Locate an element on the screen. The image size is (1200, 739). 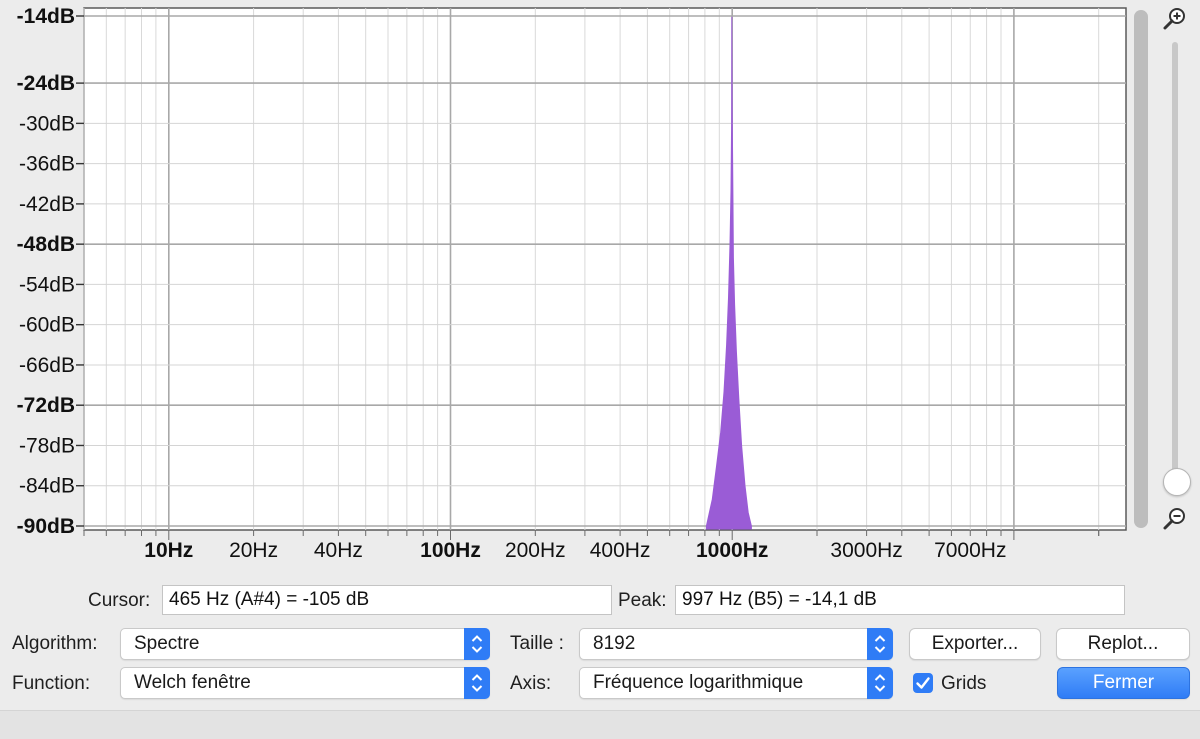
grids-checkbox is located at coordinates (923, 683).